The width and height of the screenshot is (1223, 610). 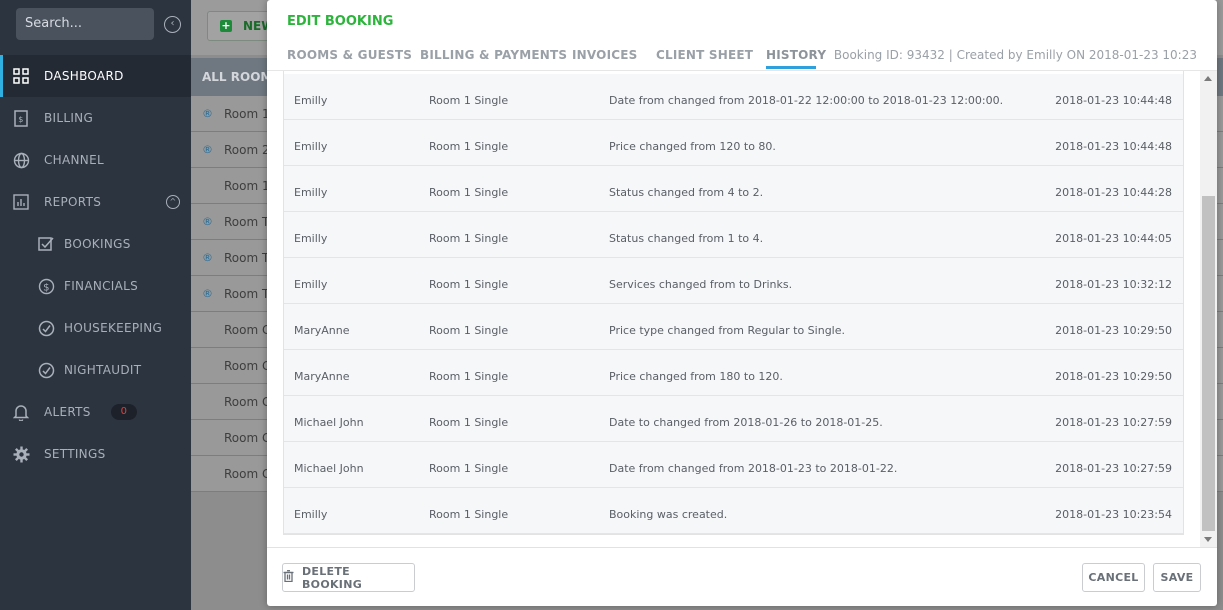 What do you see at coordinates (74, 160) in the screenshot?
I see `sidebar-item-label: CHANNEL` at bounding box center [74, 160].